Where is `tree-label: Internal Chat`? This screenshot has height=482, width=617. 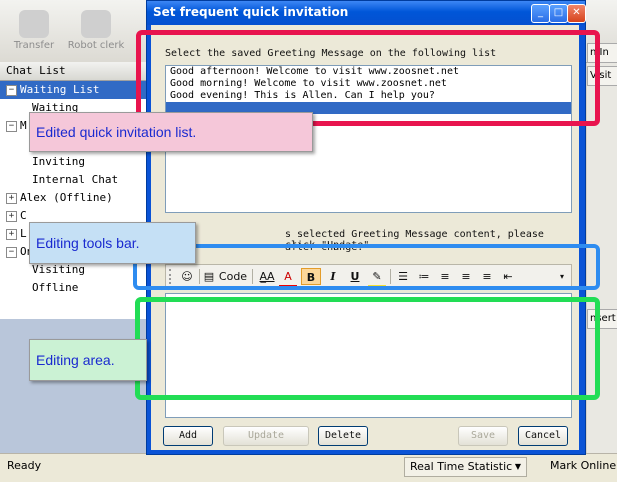 tree-label: Internal Chat is located at coordinates (75, 179).